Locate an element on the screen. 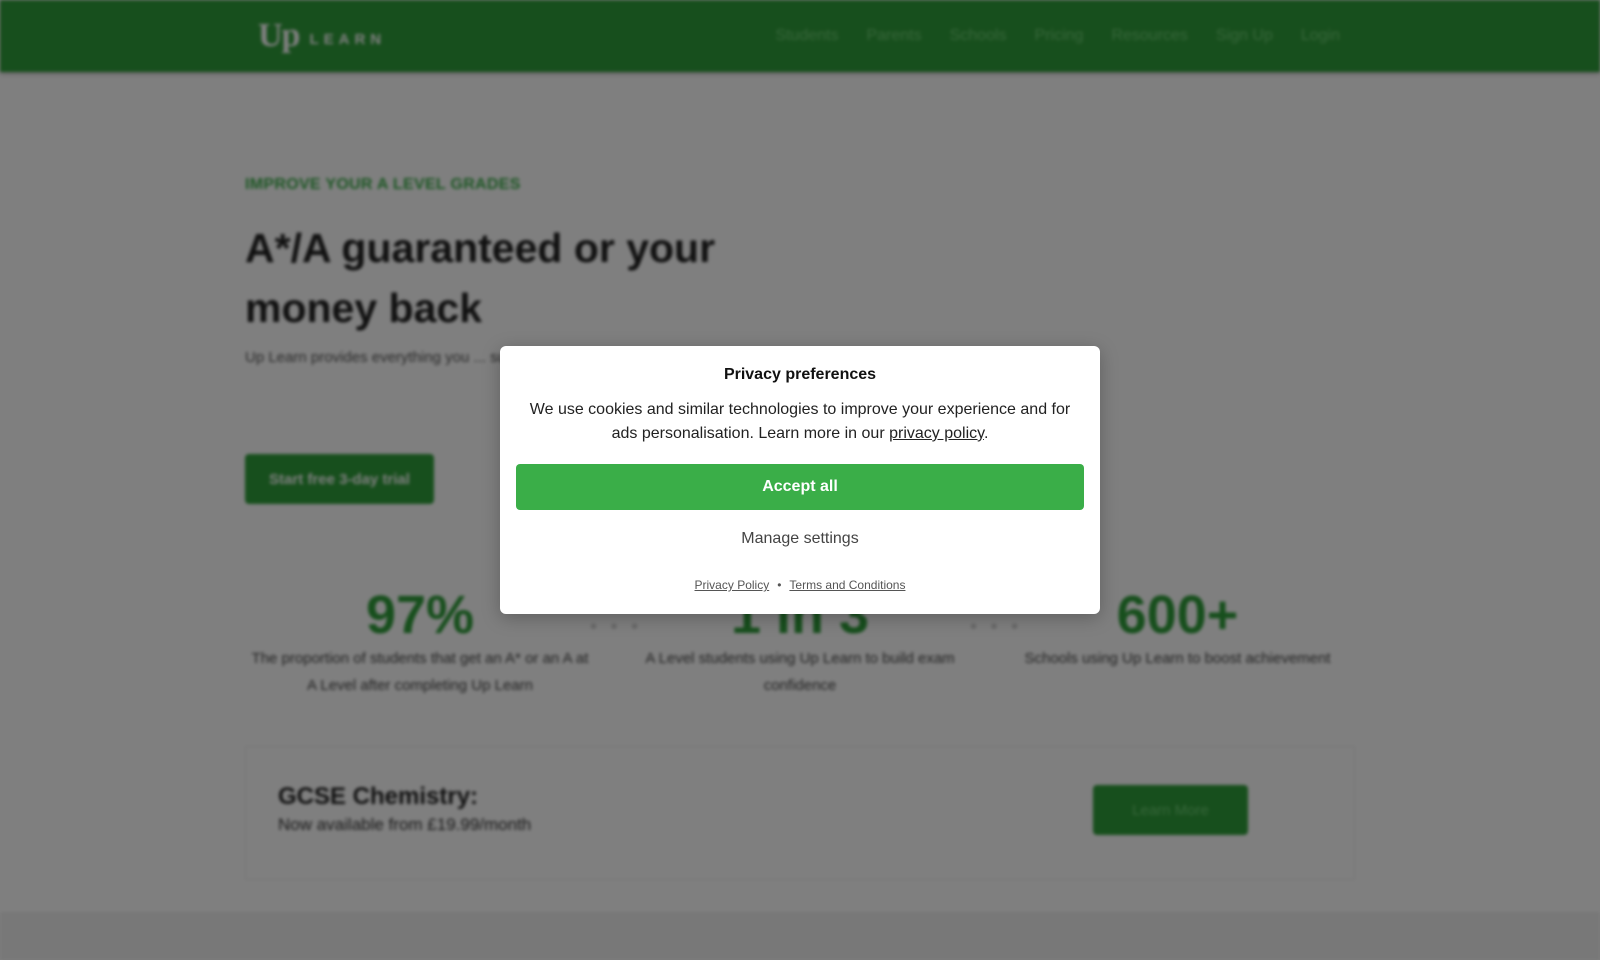  dialog-title: Privacy preferences is located at coordinates (800, 374).